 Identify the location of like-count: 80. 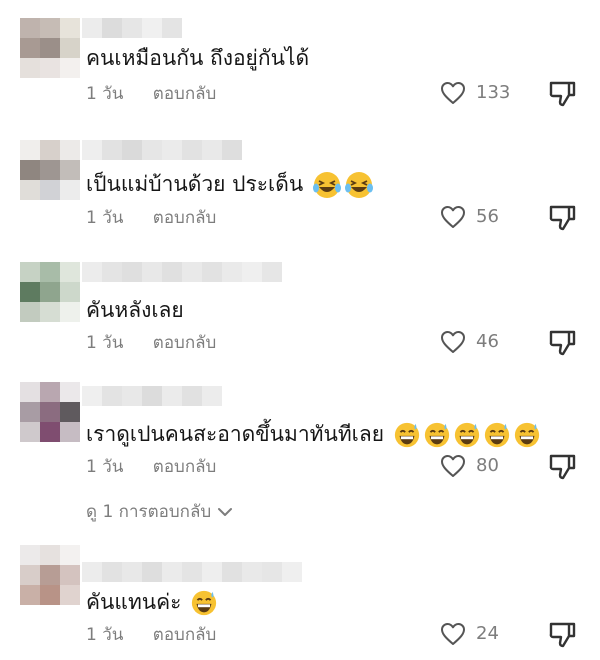
(487, 465).